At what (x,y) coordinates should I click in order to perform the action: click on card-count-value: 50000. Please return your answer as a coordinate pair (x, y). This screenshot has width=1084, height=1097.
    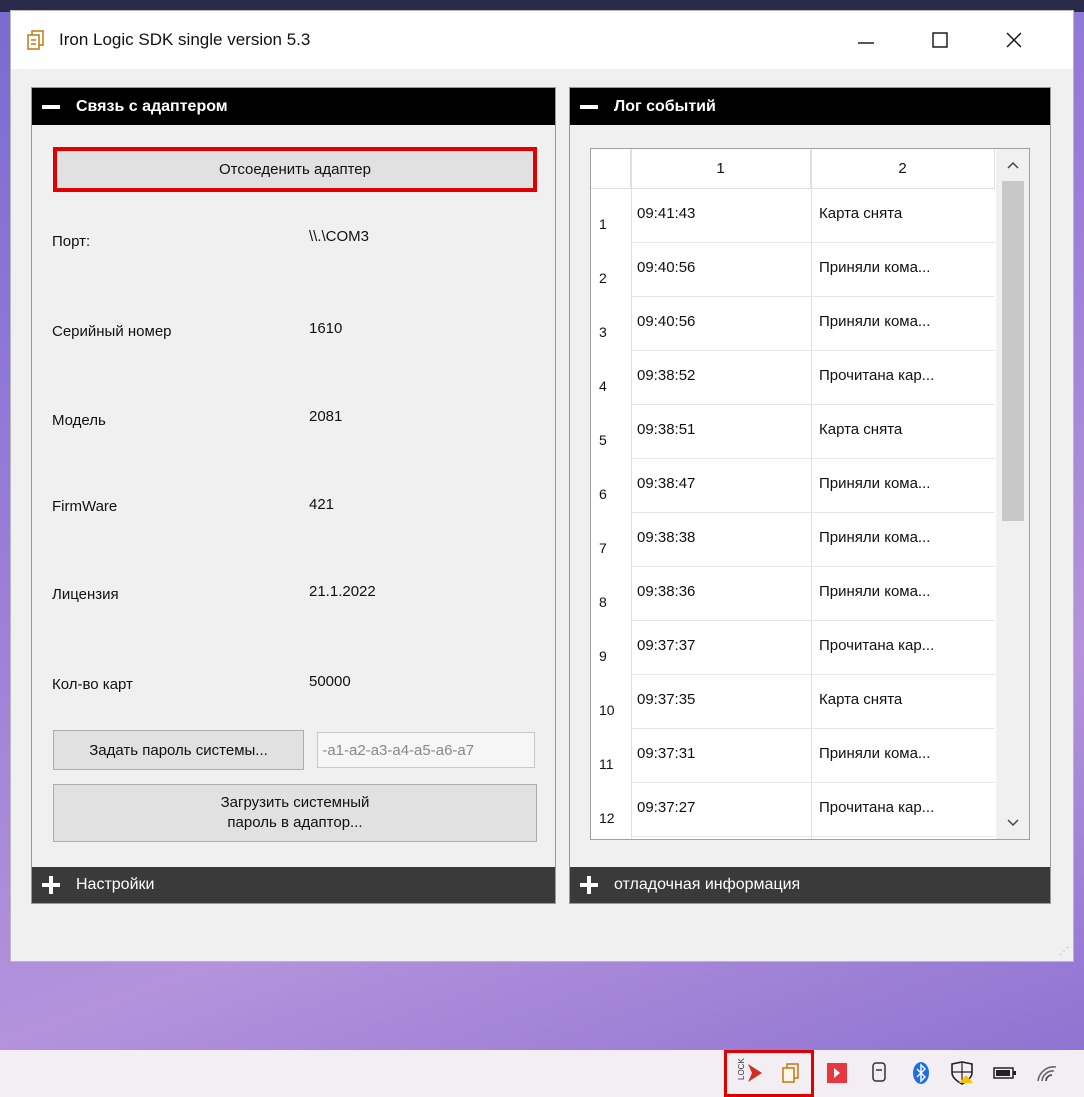
    Looking at the image, I should click on (330, 681).